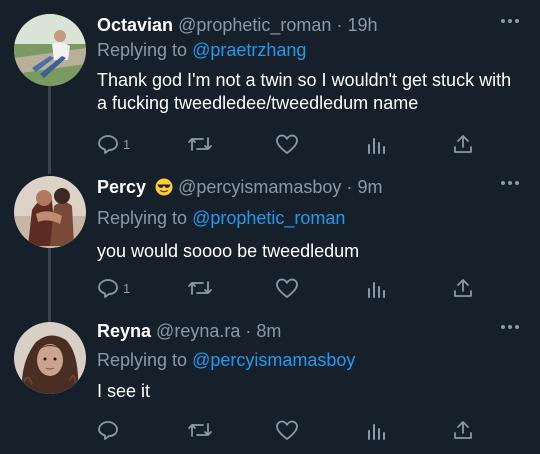  I want to click on timestamp: 8m, so click(268, 331).